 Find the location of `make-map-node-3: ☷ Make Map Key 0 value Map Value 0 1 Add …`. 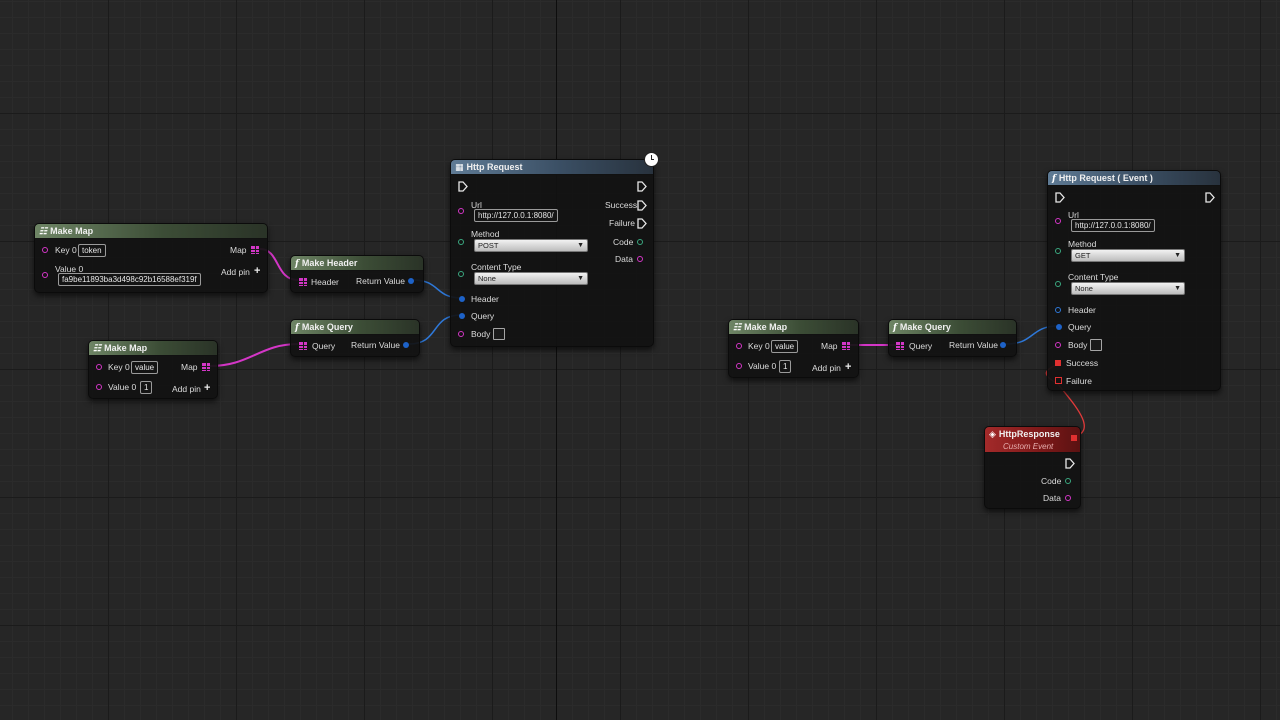

make-map-node-3: ☷ Make Map Key 0 value Map Value 0 1 Add … is located at coordinates (793, 348).